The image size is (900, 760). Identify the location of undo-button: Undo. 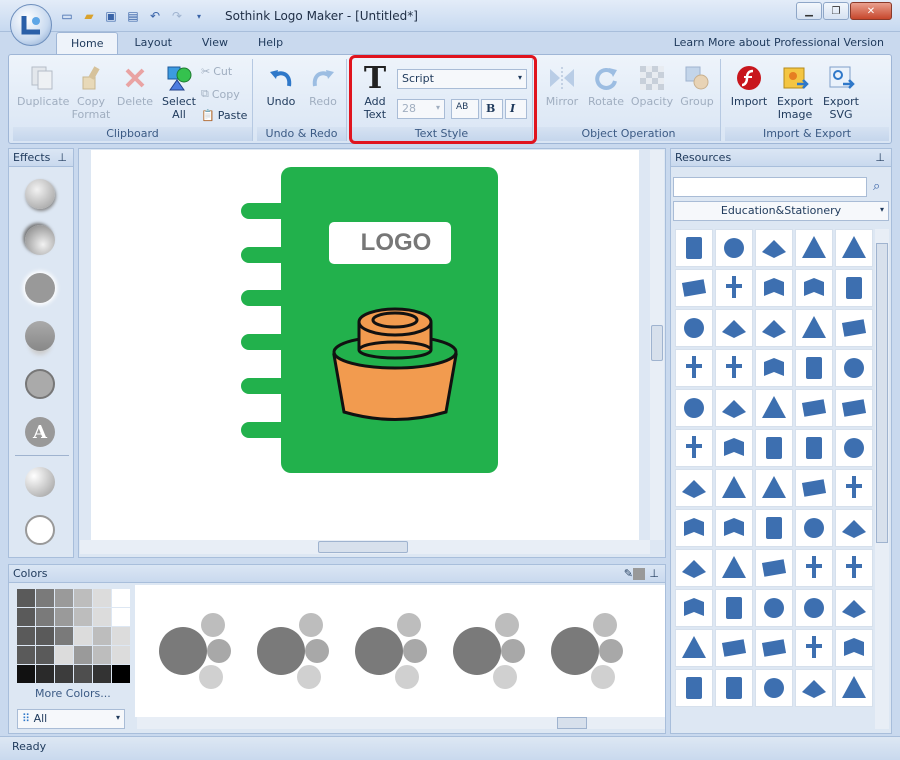
(281, 85).